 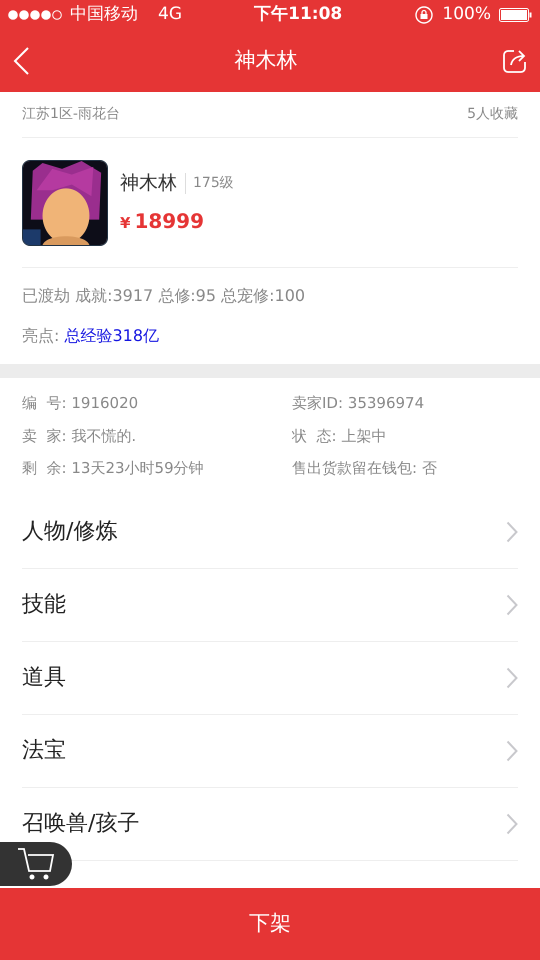 What do you see at coordinates (365, 468) in the screenshot?
I see `info-text: 售出货款留在钱包: 否` at bounding box center [365, 468].